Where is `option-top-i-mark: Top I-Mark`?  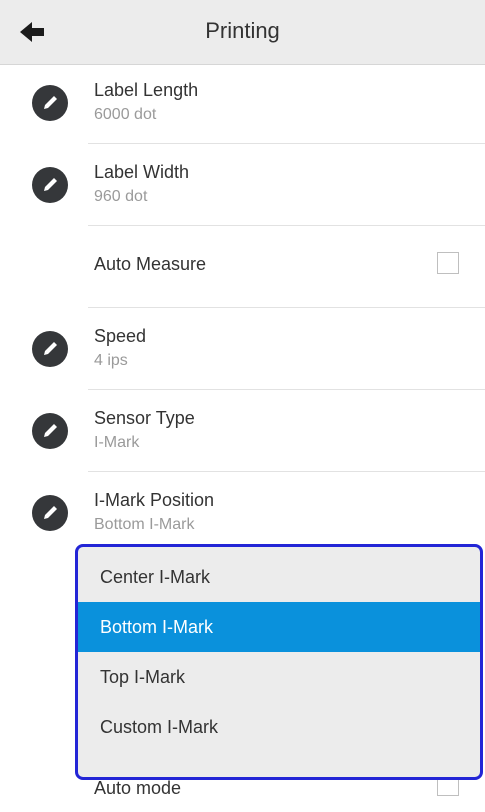 option-top-i-mark: Top I-Mark is located at coordinates (279, 677).